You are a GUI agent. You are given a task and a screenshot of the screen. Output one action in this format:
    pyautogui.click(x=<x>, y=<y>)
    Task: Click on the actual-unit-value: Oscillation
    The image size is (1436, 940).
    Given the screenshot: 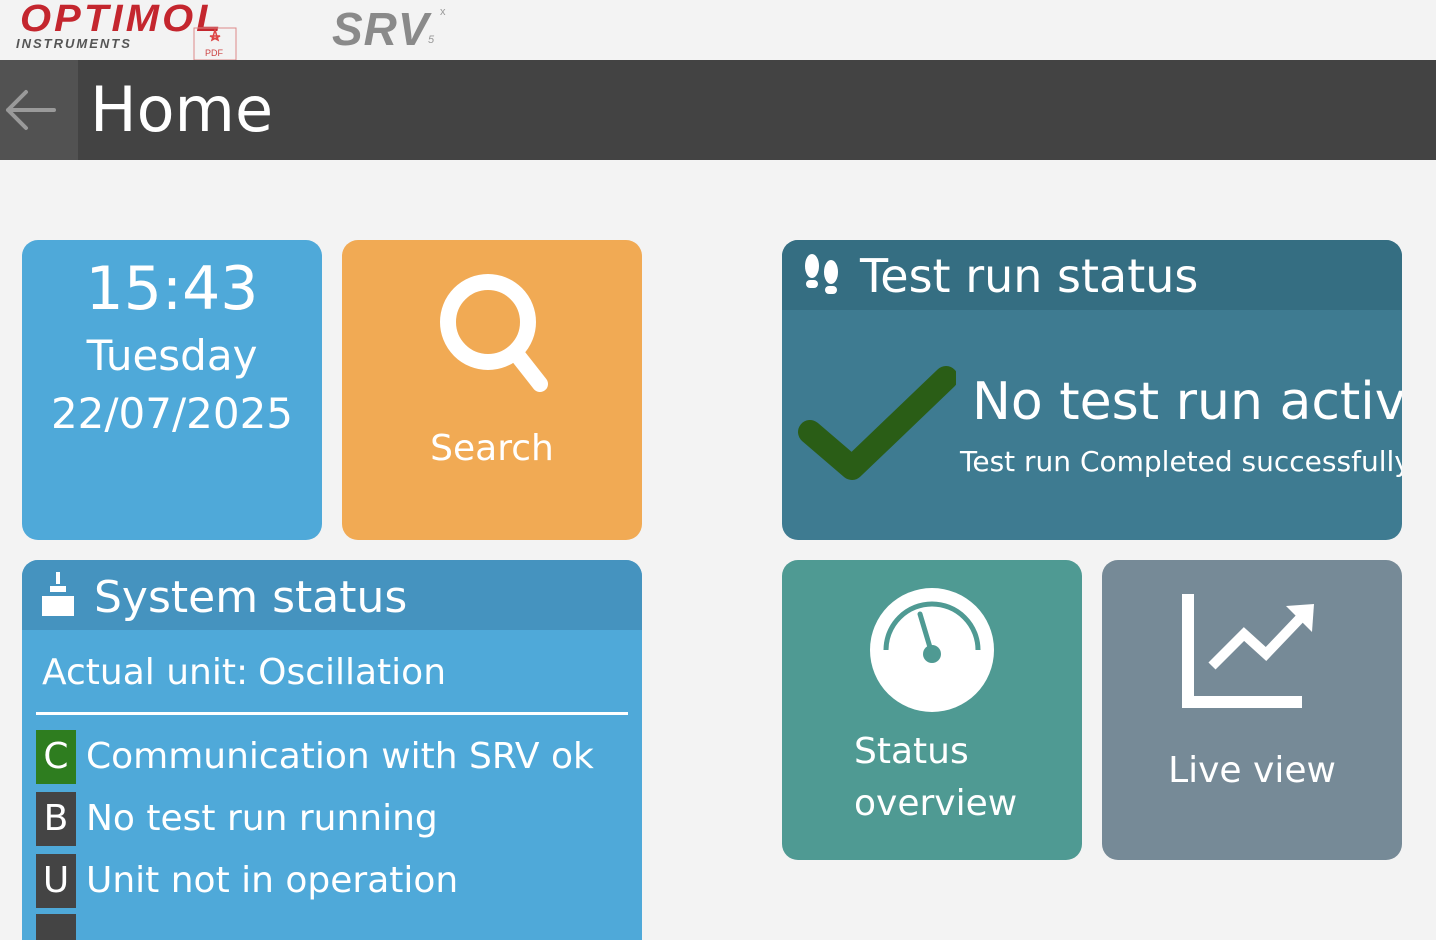 What is the action you would take?
    pyautogui.click(x=352, y=672)
    